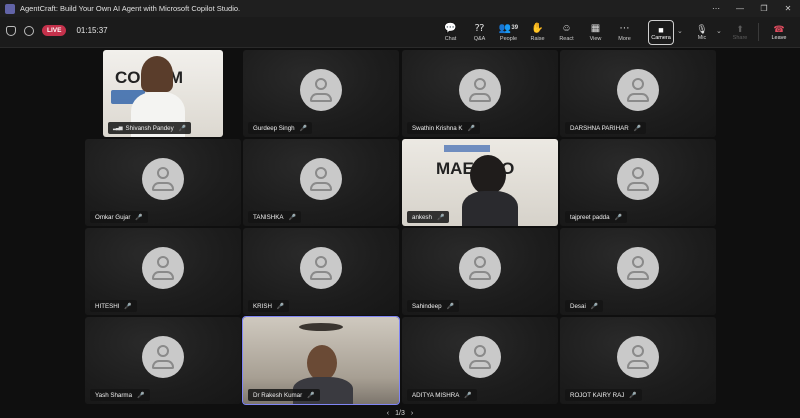 The image size is (800, 418). Describe the element at coordinates (788, 8) in the screenshot. I see `close-button: ✕` at that location.